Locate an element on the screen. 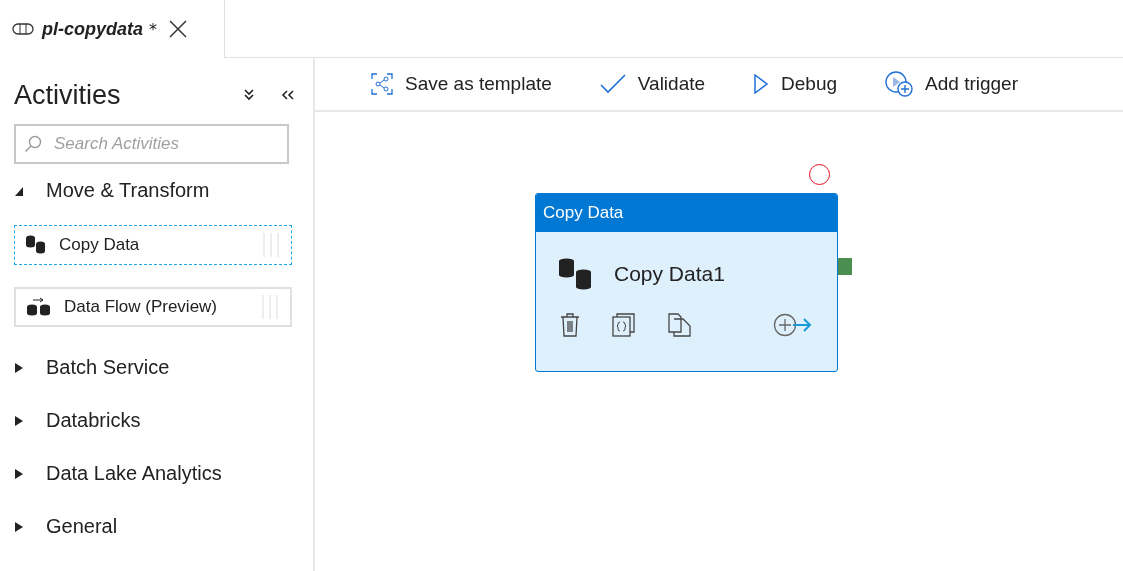  activity-node: Copy Data Copy Data1 is located at coordinates (686, 282).